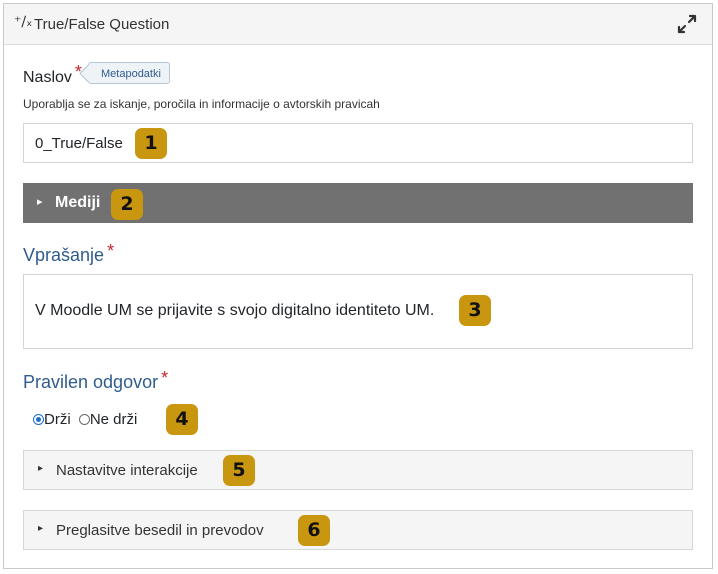 This screenshot has height=574, width=718. I want to click on section-label: Preglasitve besedil in prevodov, so click(160, 530).